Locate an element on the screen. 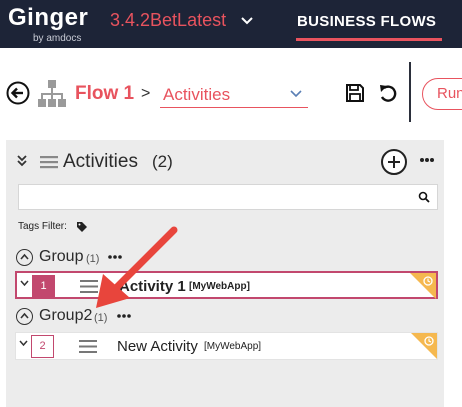 This screenshot has height=407, width=462. activity-row: 1 Activity 1 [MyWebApp] is located at coordinates (226, 285).